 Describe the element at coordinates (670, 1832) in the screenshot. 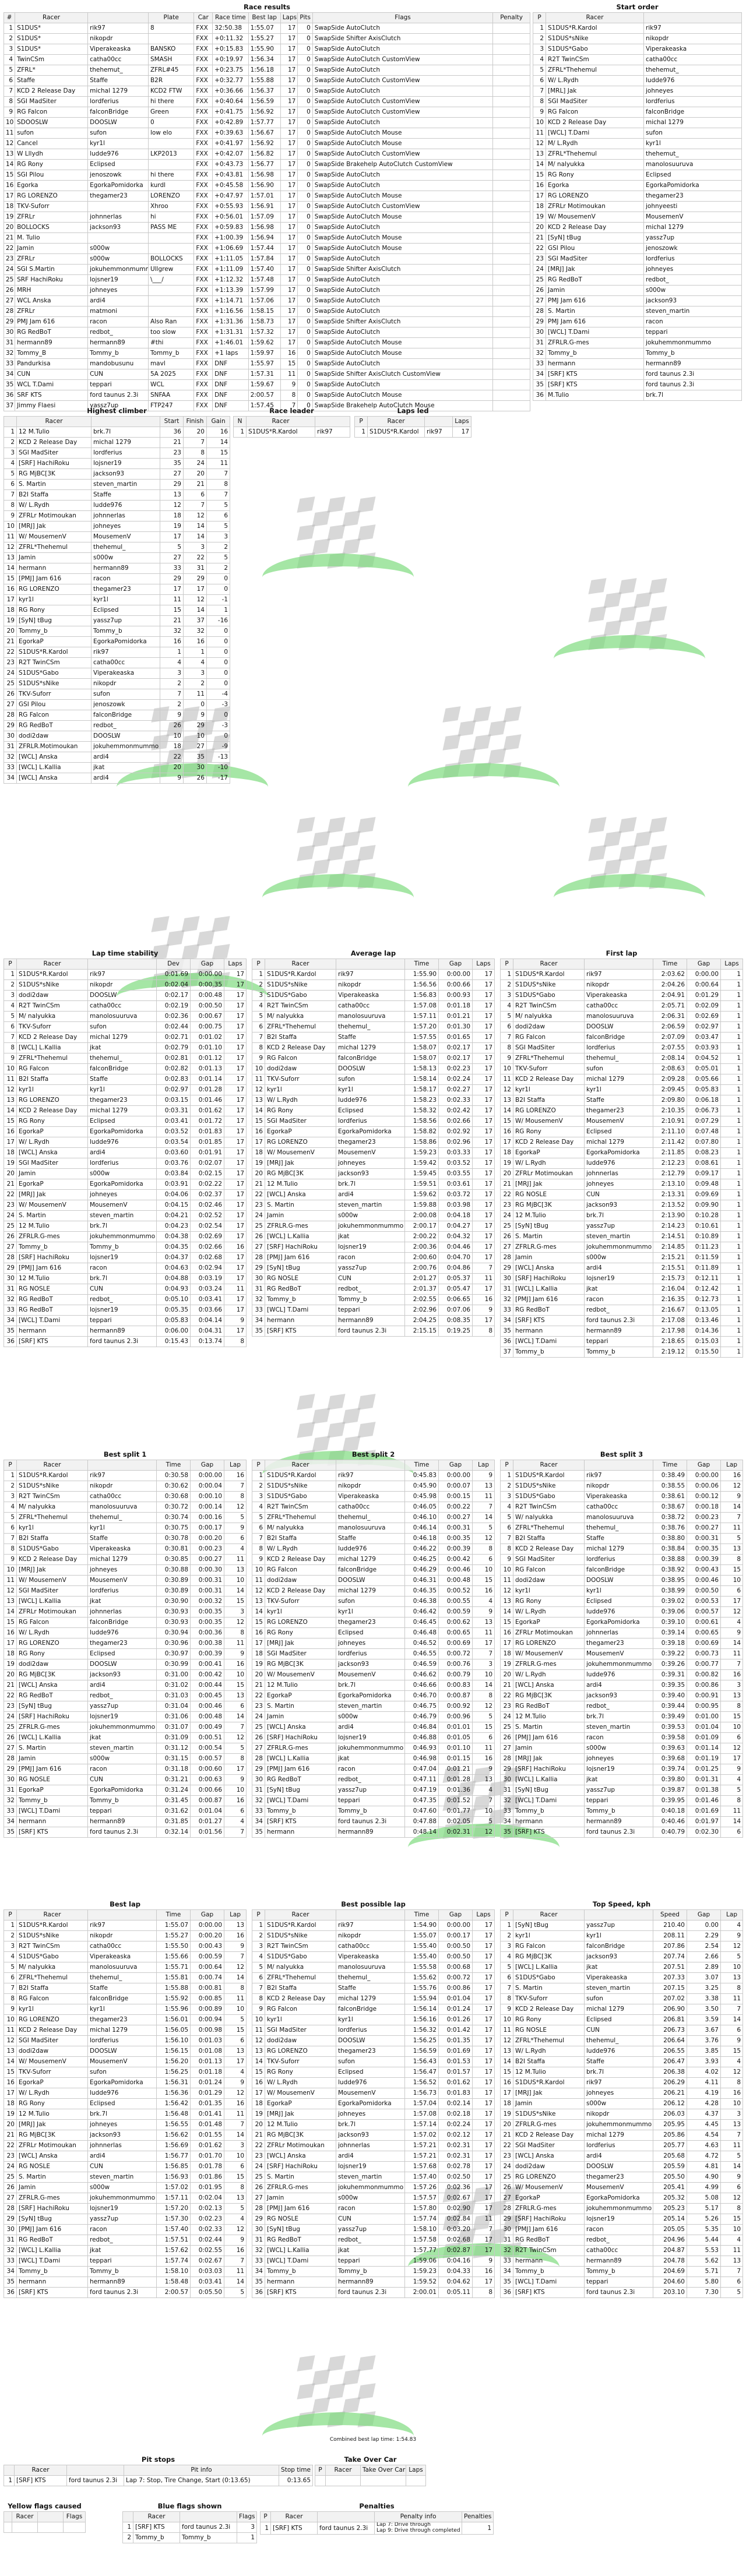

I see `table-cell: 0:40.79` at that location.